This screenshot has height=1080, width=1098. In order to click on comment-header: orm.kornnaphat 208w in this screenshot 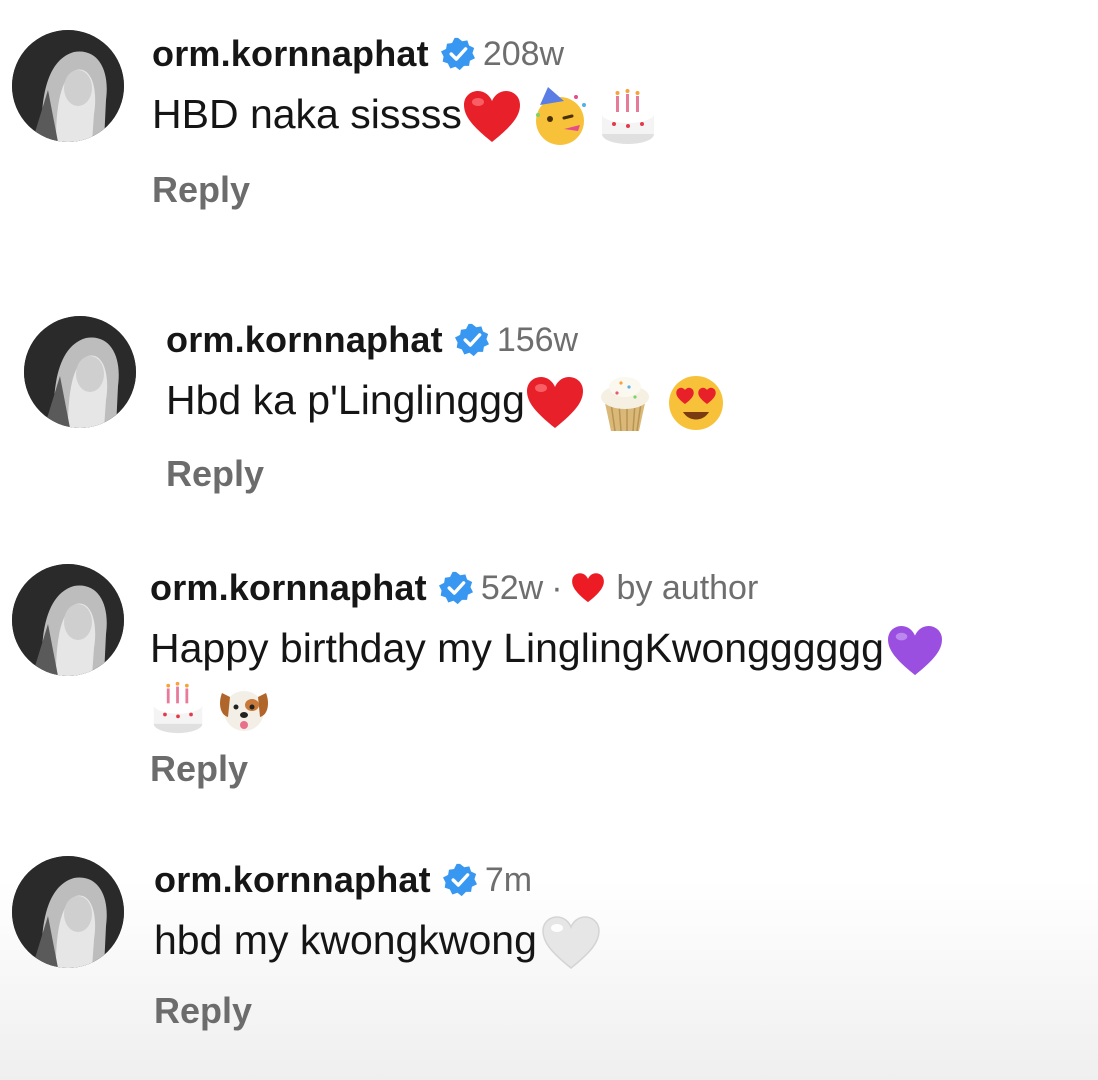, I will do `click(405, 54)`.